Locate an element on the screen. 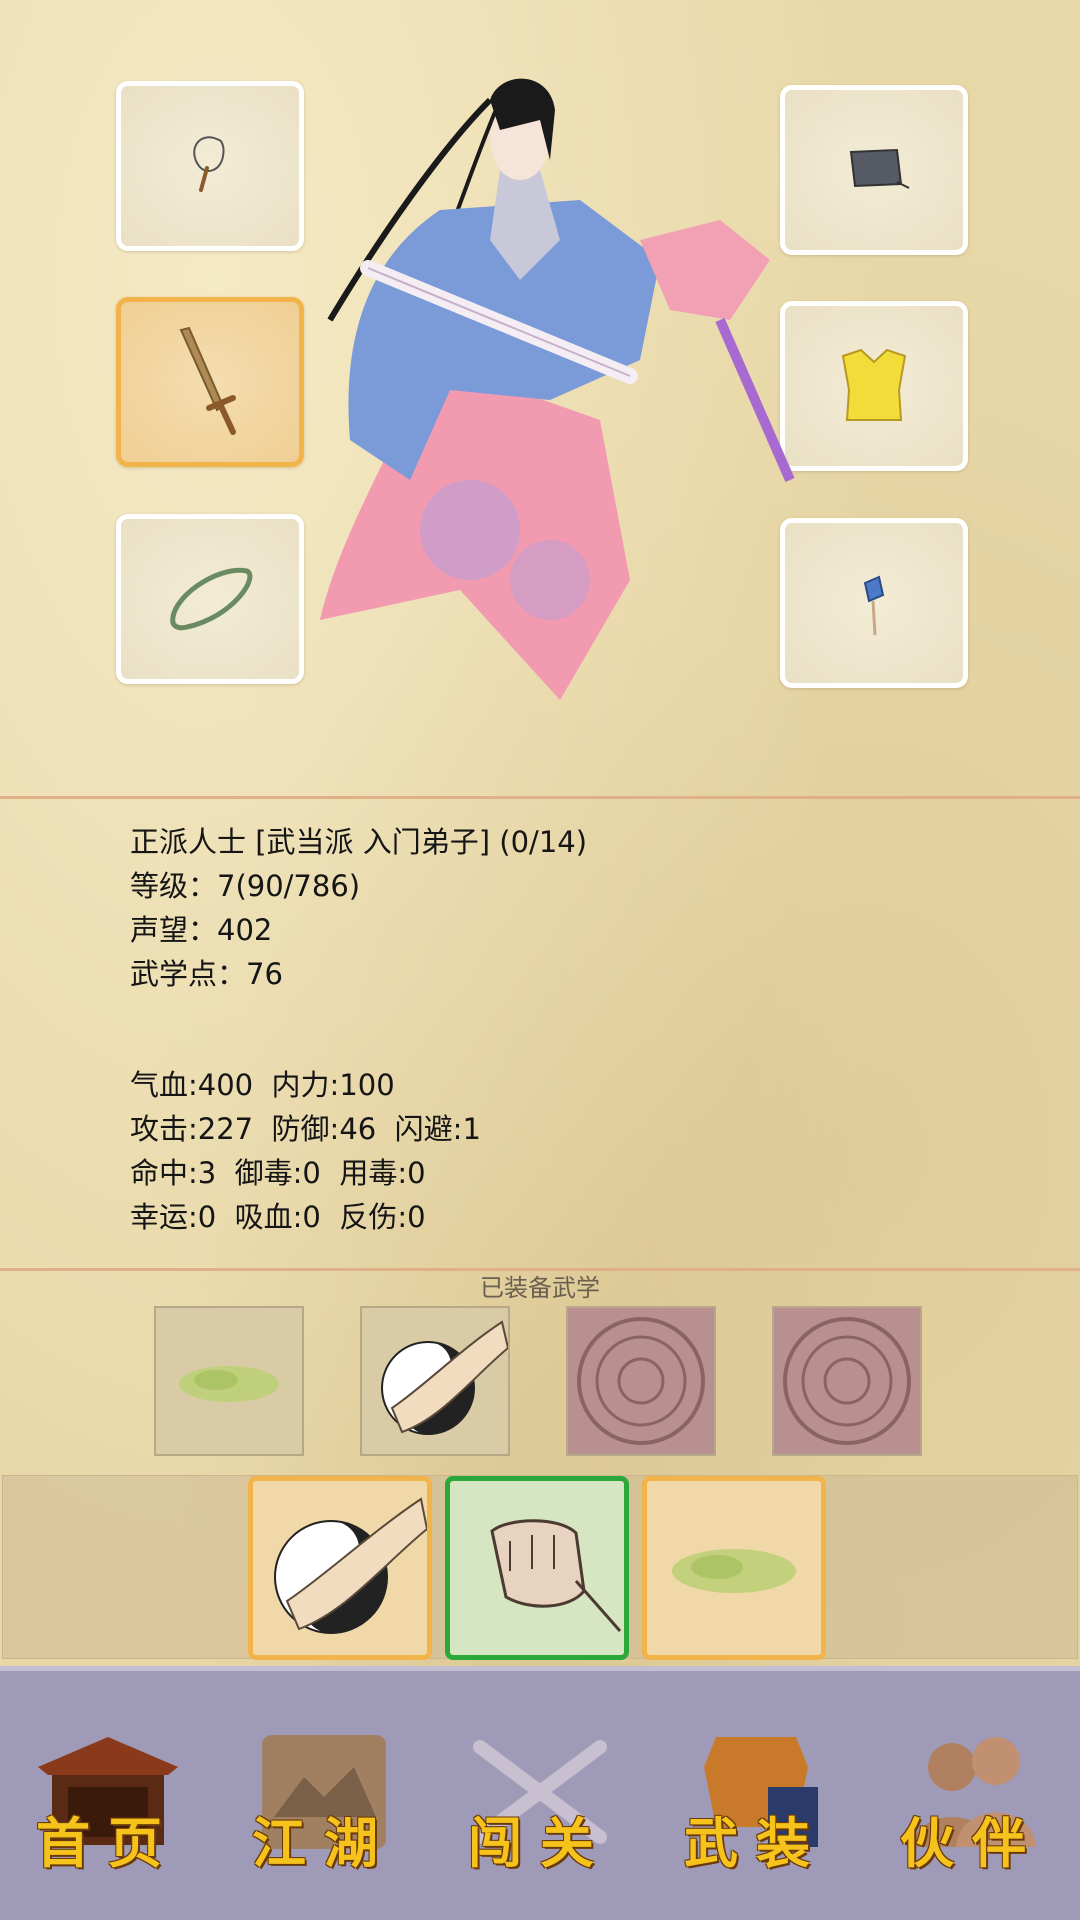 This screenshot has width=1080, height=1920. nav-challenge-label: 闯关 is located at coordinates (540, 1843).